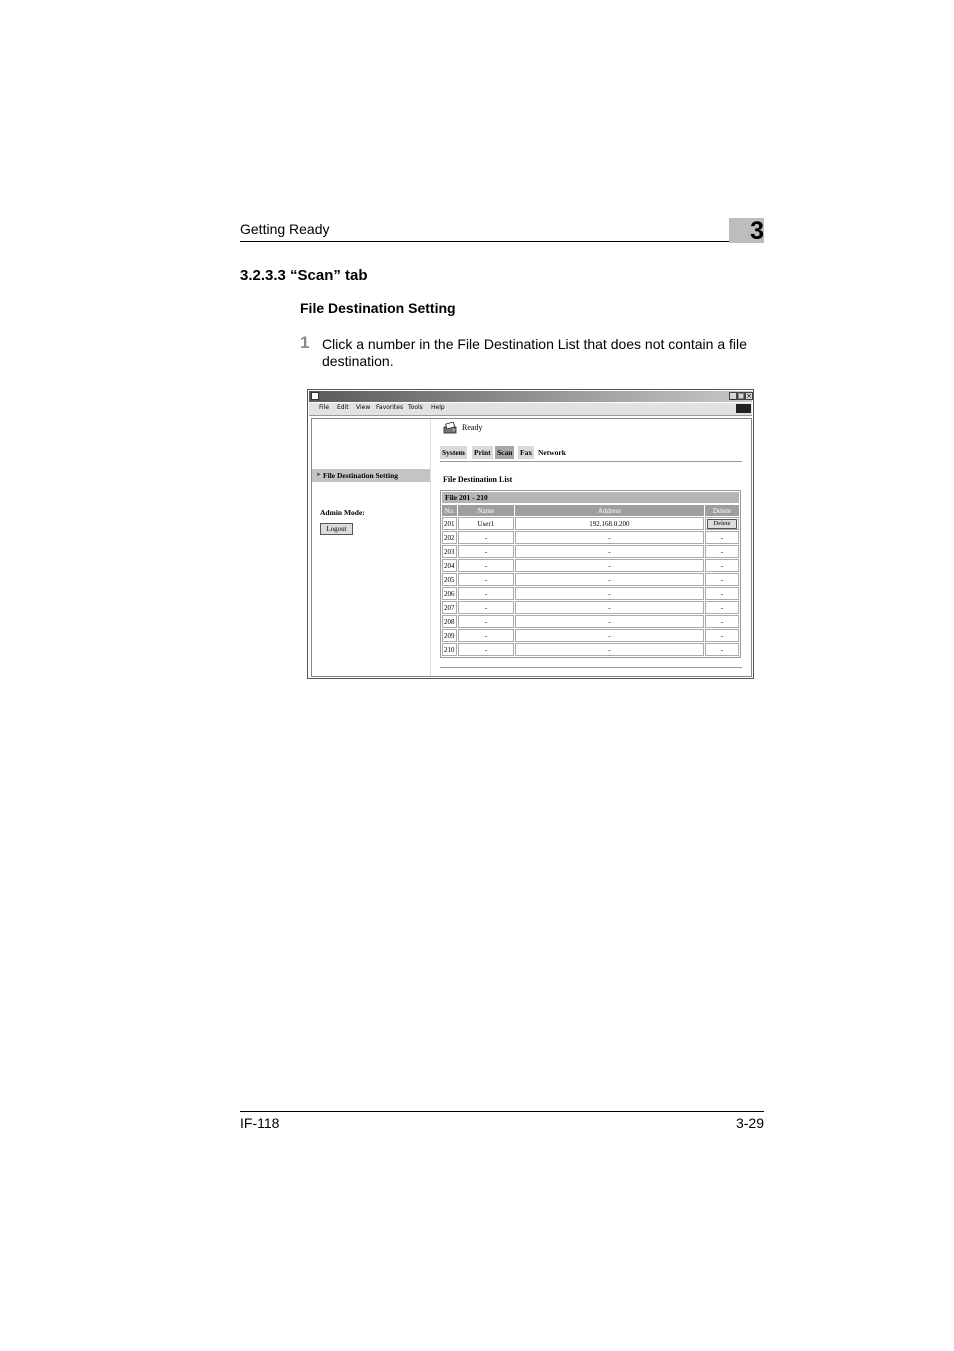 The image size is (954, 1351). I want to click on destination-number: 201, so click(449, 523).